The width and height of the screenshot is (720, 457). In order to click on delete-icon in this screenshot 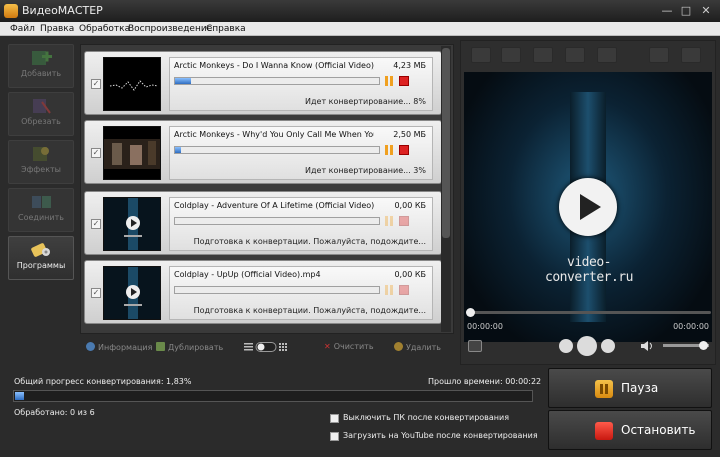, I will do `click(398, 346)`.